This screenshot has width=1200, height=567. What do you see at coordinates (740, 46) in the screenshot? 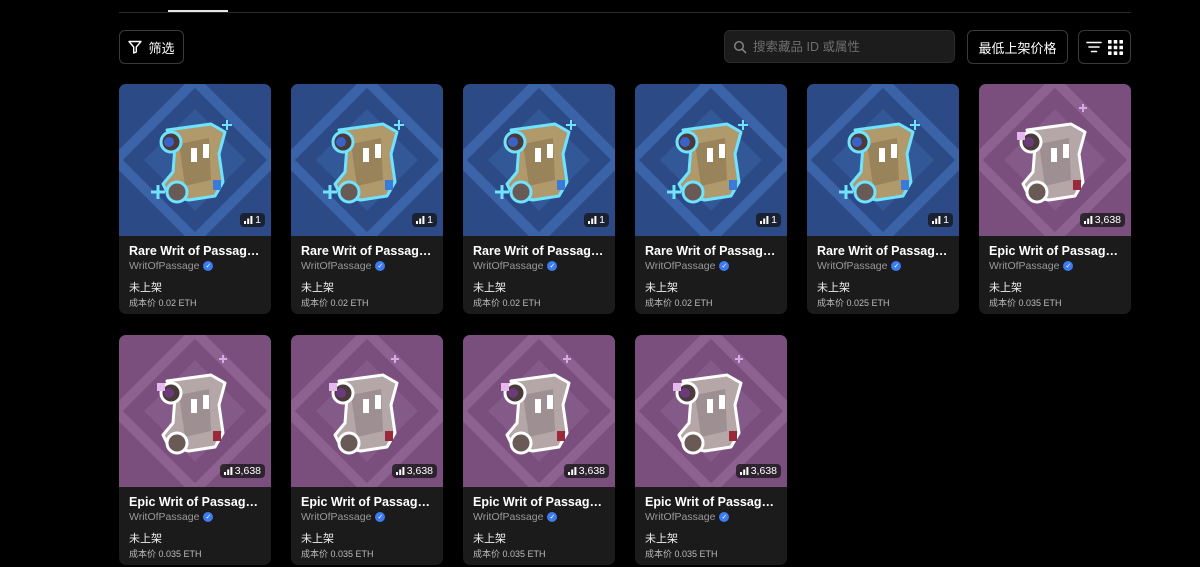
I see `search-icon` at bounding box center [740, 46].